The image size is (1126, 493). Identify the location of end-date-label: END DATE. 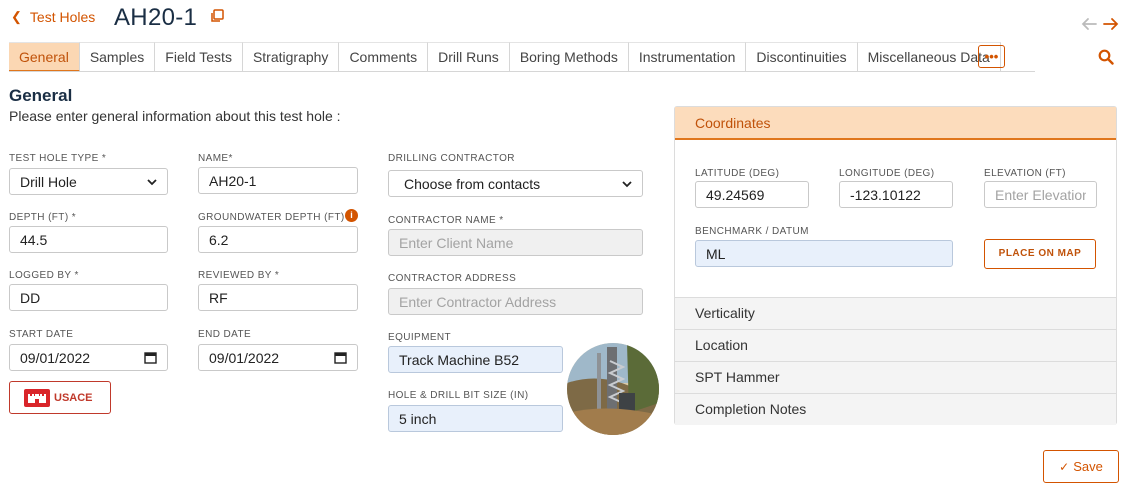
(225, 334).